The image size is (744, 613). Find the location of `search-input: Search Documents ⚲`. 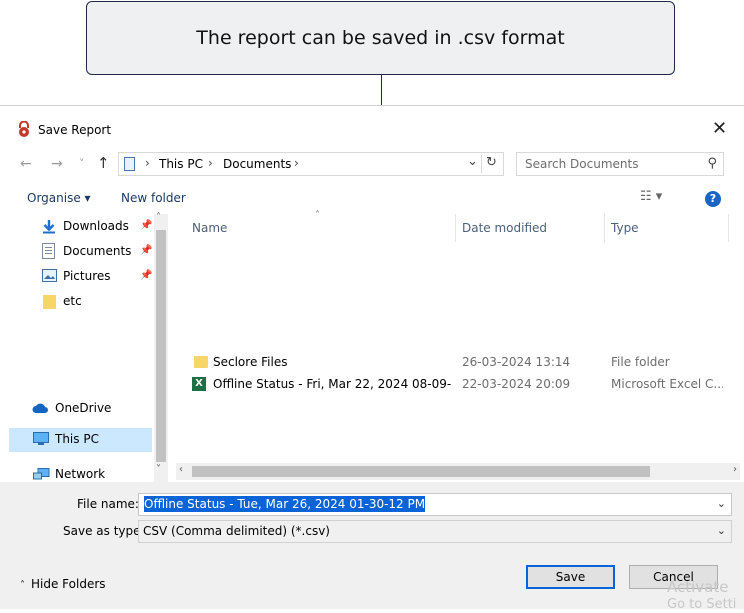

search-input: Search Documents ⚲ is located at coordinates (620, 164).